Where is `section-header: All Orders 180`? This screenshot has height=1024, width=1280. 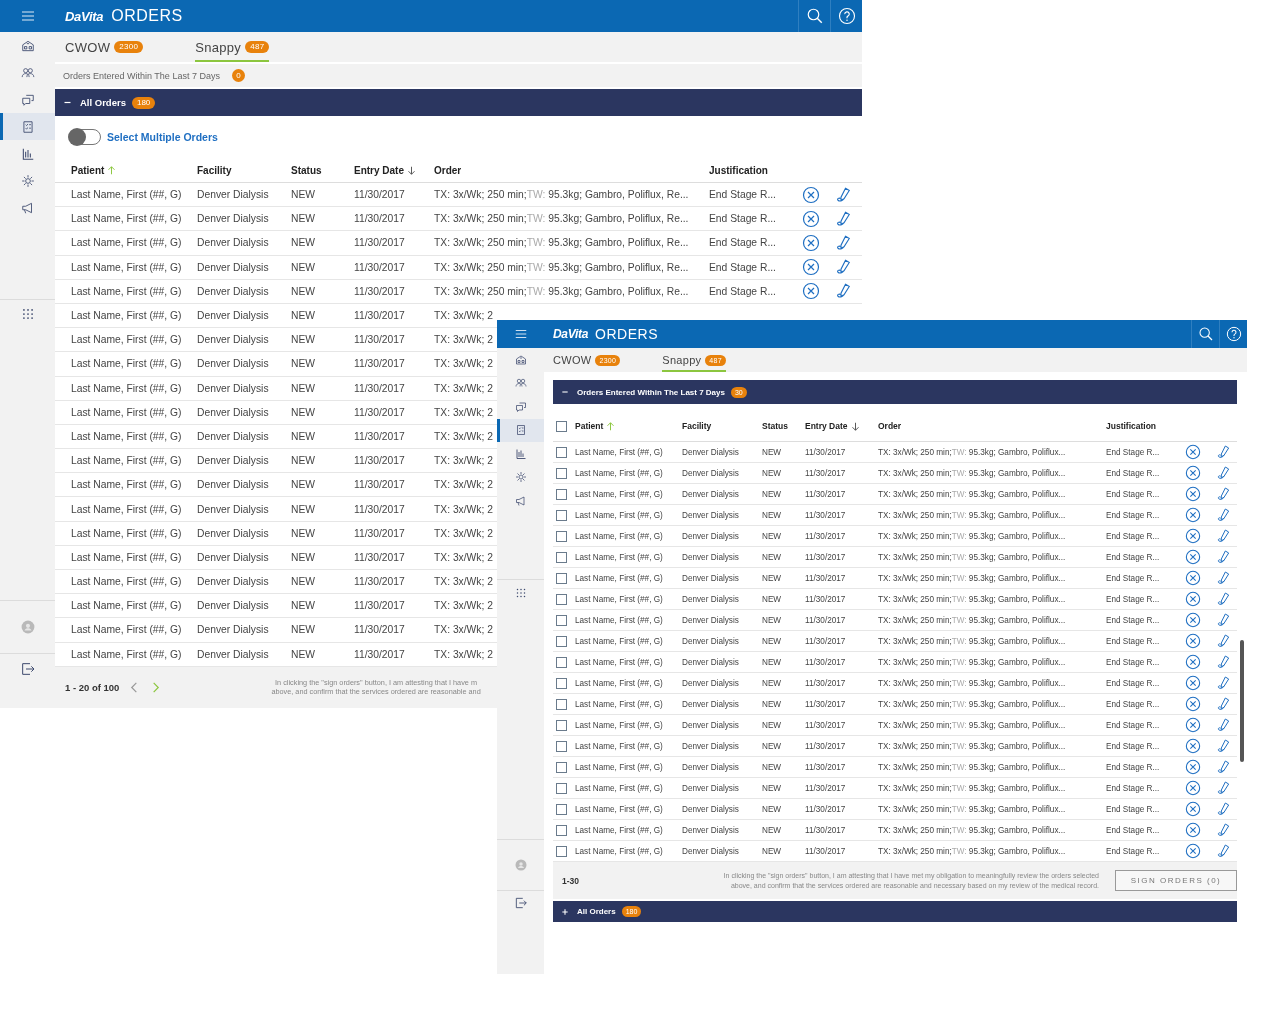
section-header: All Orders 180 is located at coordinates (458, 102).